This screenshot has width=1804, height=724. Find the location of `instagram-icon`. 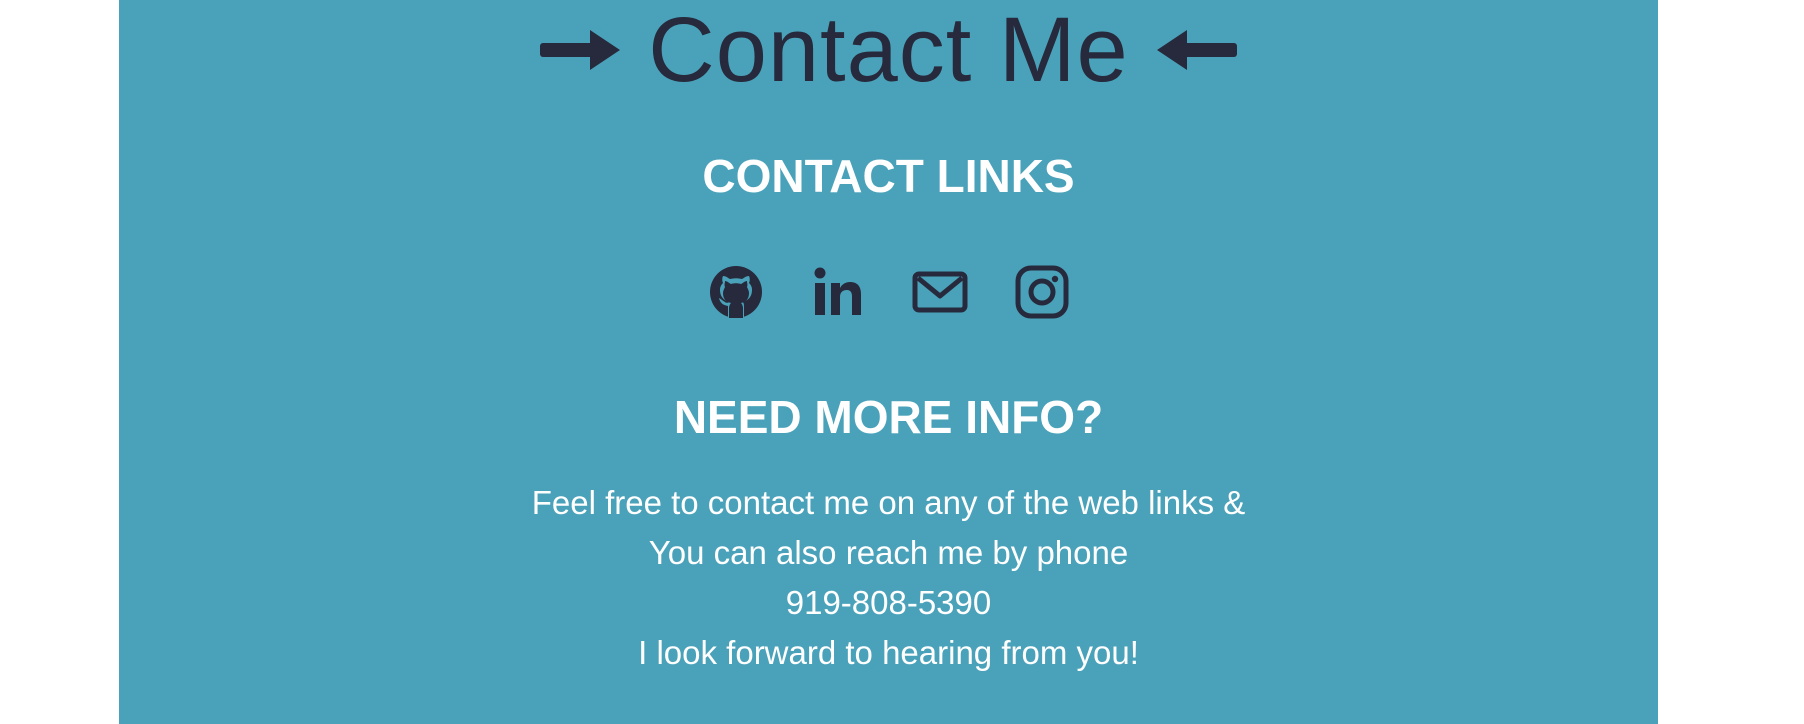

instagram-icon is located at coordinates (1041, 292).